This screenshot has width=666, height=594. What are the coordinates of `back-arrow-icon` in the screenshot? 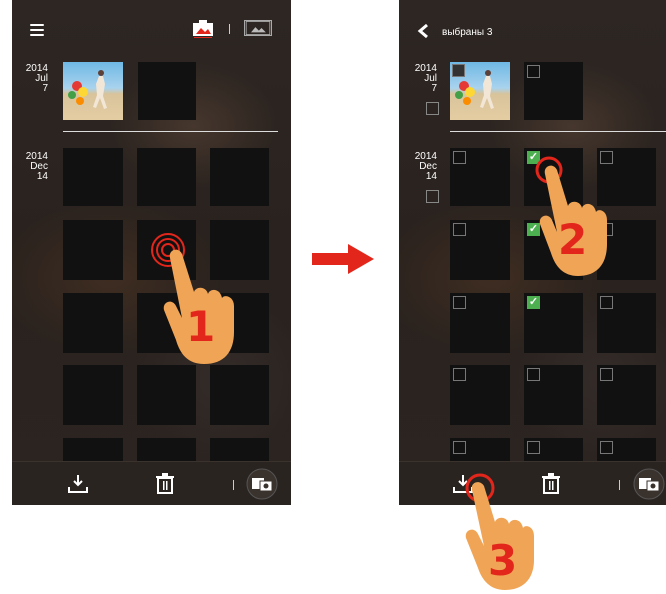 It's located at (423, 31).